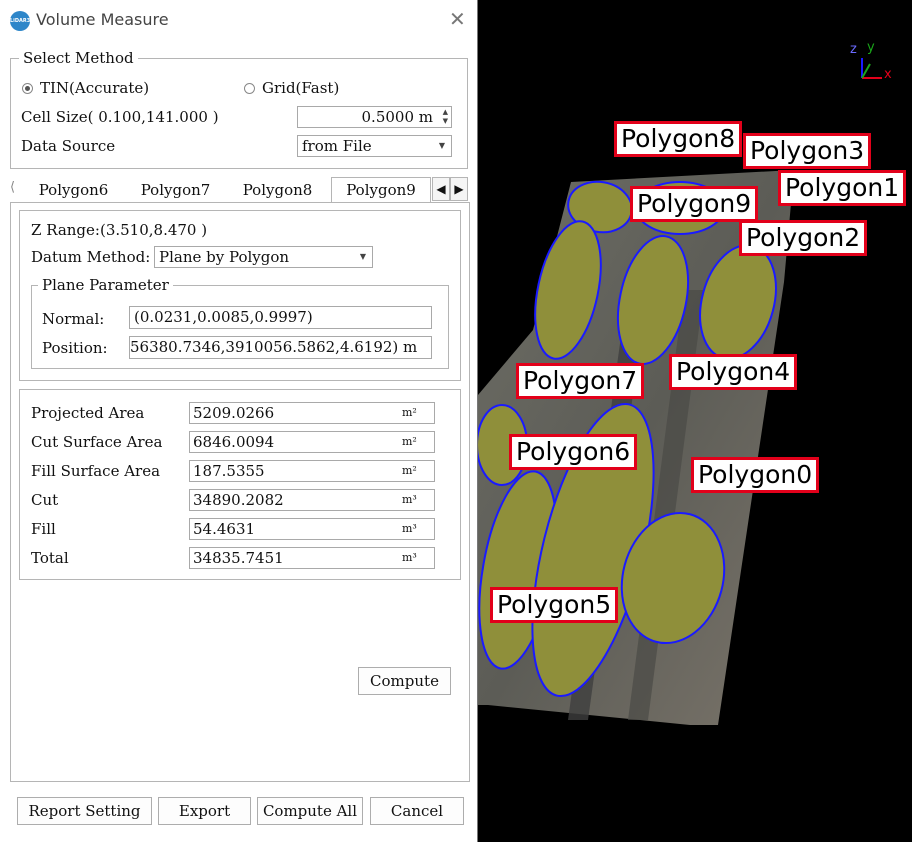  I want to click on tab-prev-arrow-icon: ◀, so click(441, 189).